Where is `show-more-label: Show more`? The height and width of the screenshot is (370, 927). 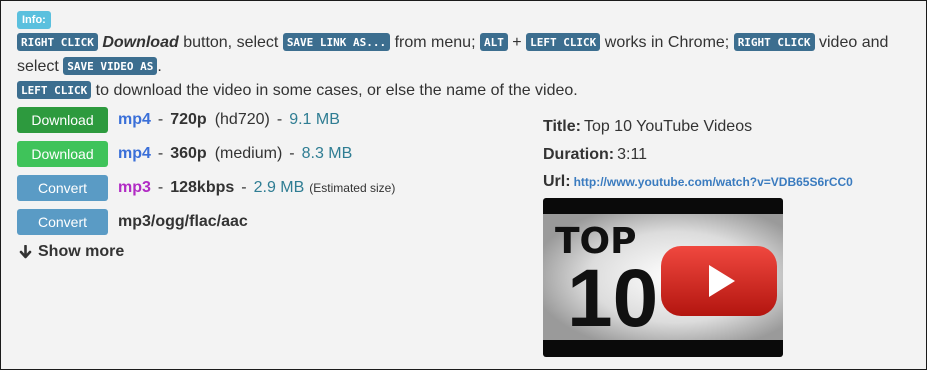 show-more-label: Show more is located at coordinates (81, 251).